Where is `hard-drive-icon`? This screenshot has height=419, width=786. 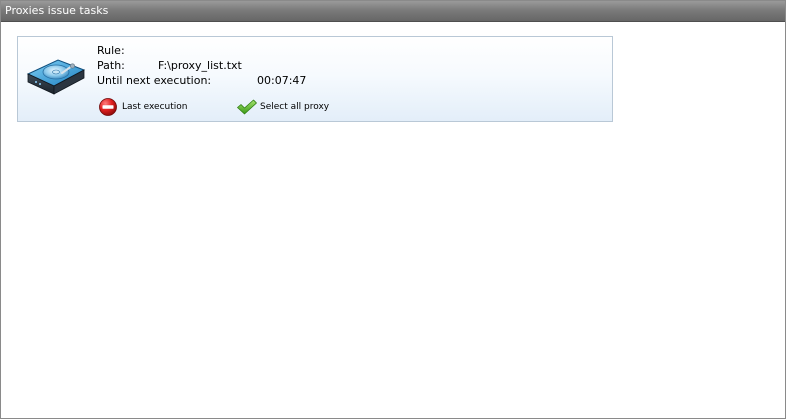
hard-drive-icon is located at coordinates (56, 76).